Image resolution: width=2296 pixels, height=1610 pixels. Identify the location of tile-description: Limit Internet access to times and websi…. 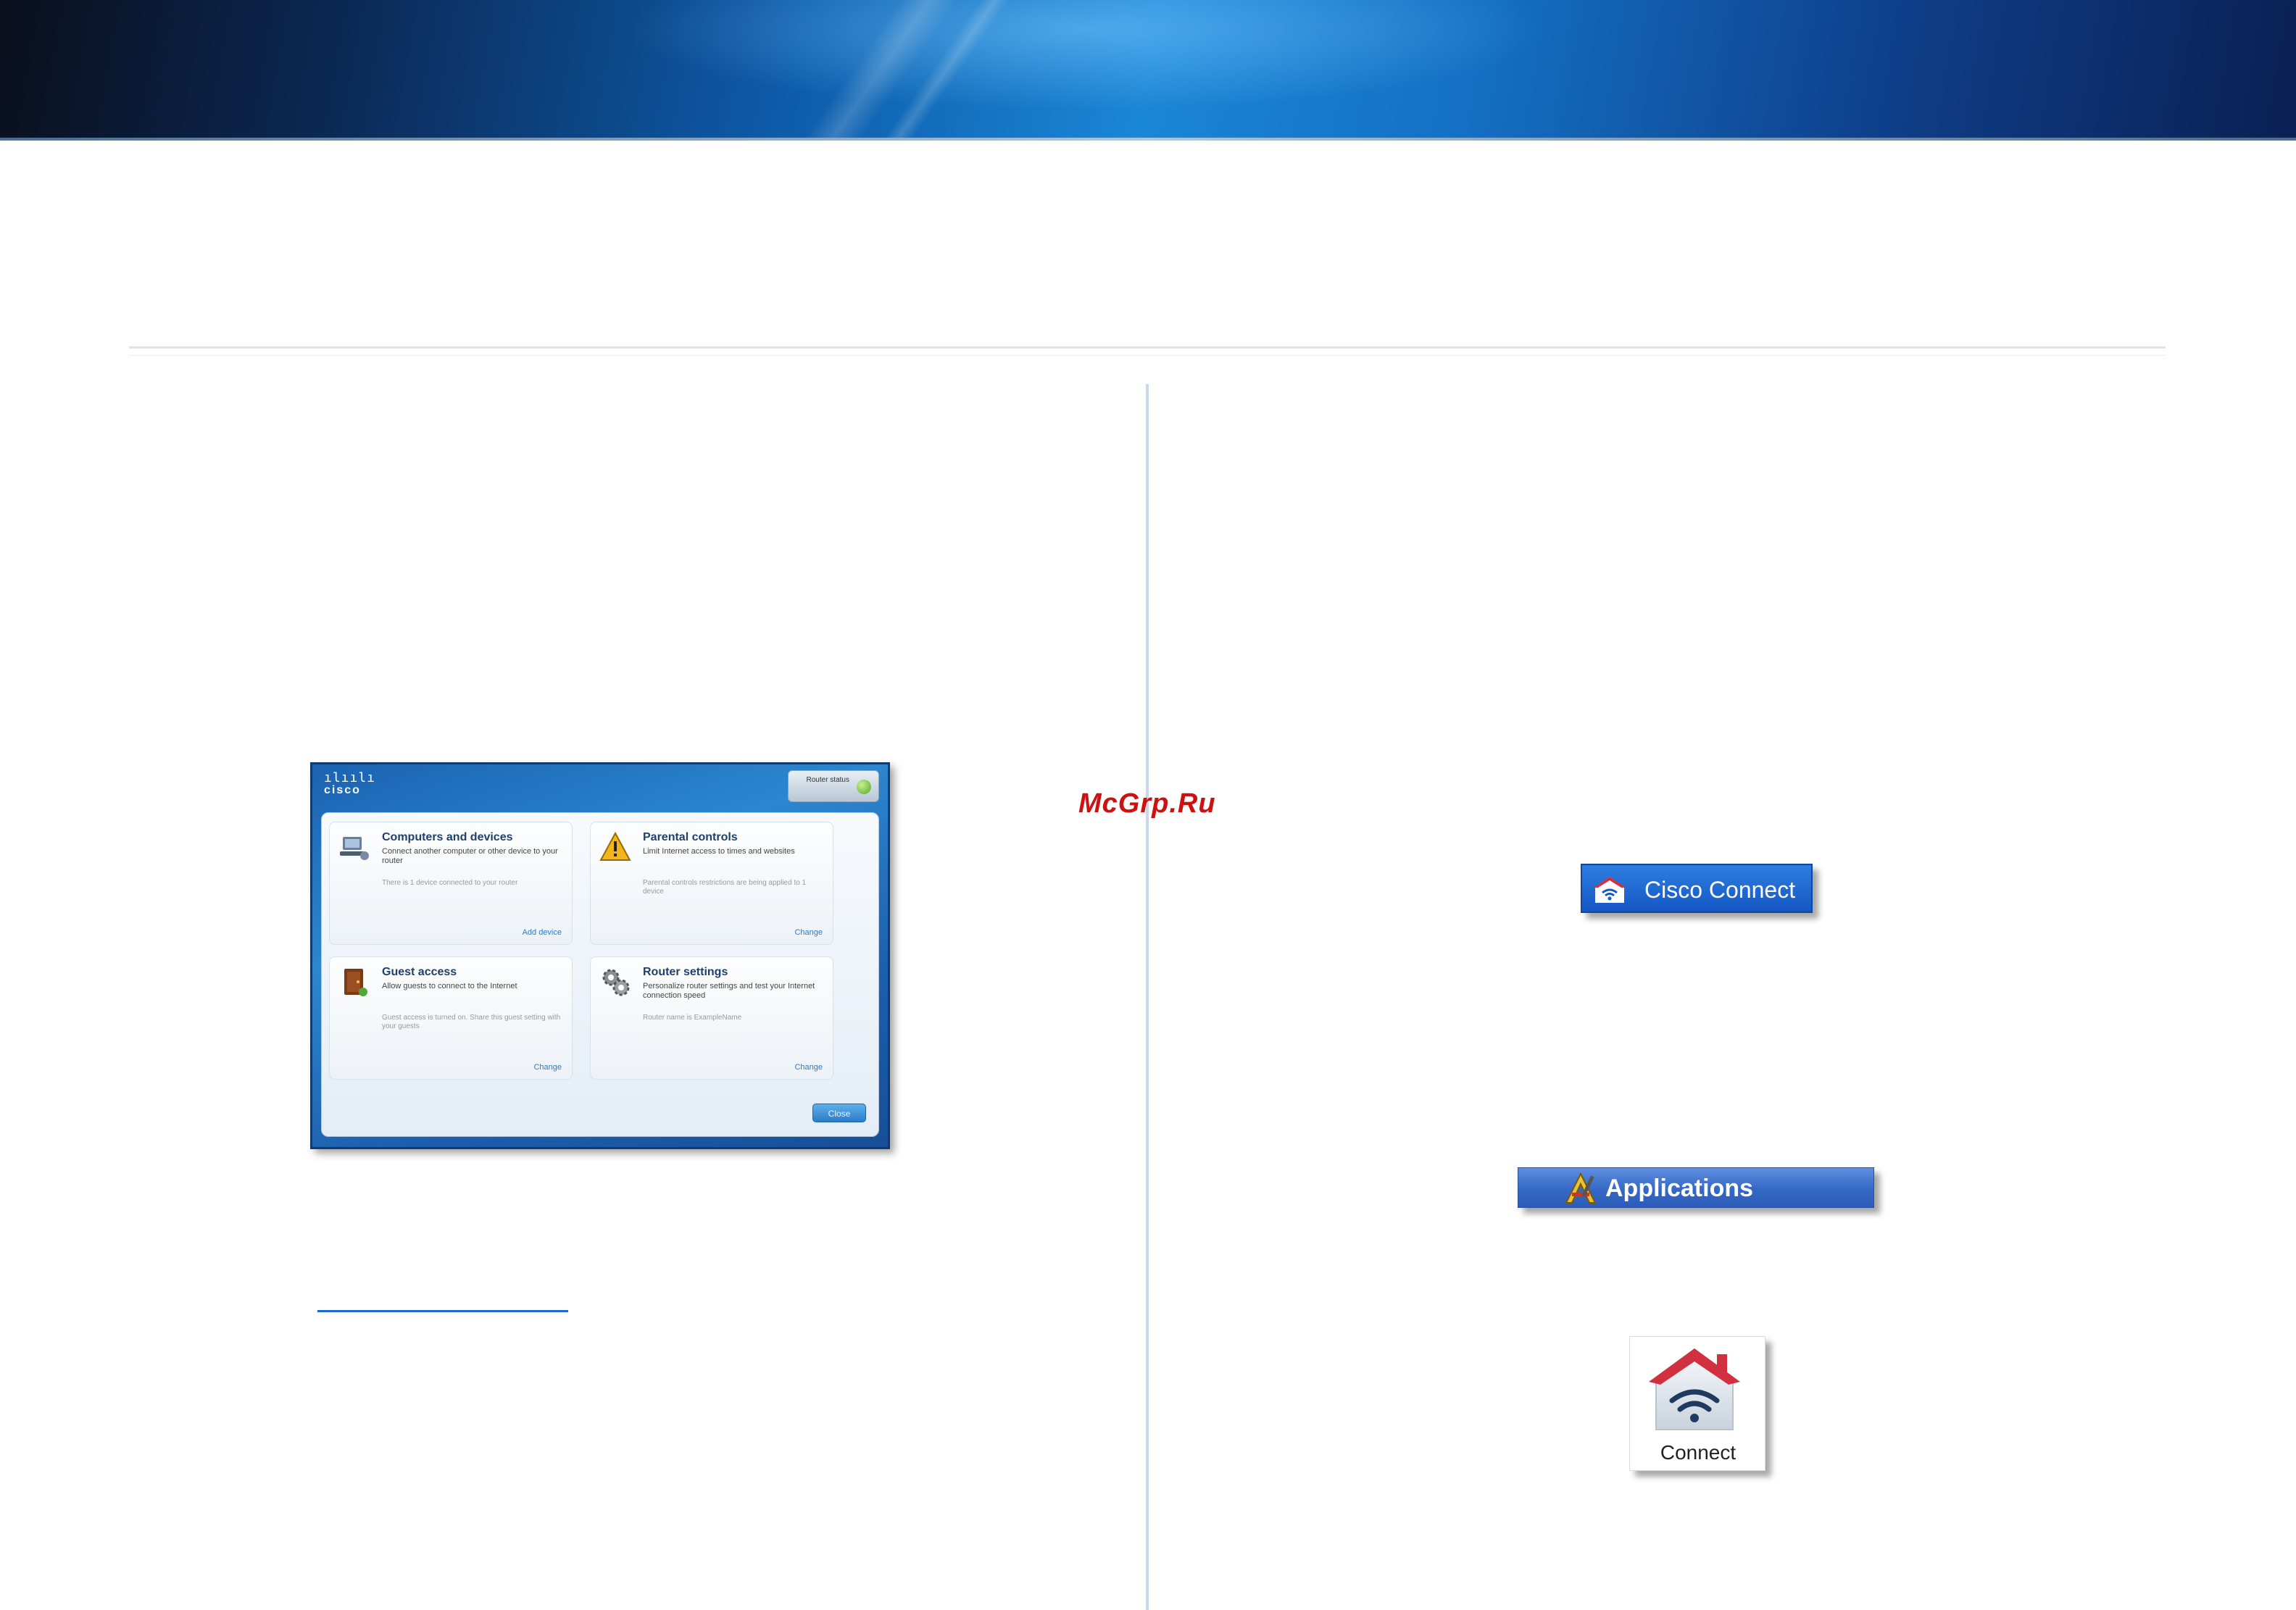
(719, 851).